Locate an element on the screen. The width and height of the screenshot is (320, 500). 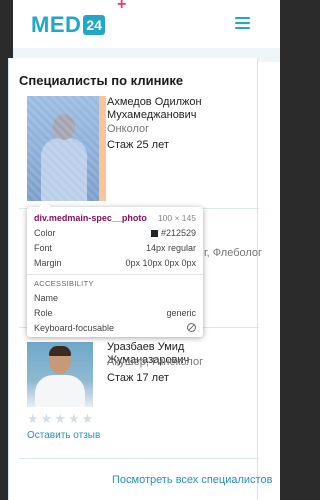
inspector-margin-highlight is located at coordinates (102, 148).